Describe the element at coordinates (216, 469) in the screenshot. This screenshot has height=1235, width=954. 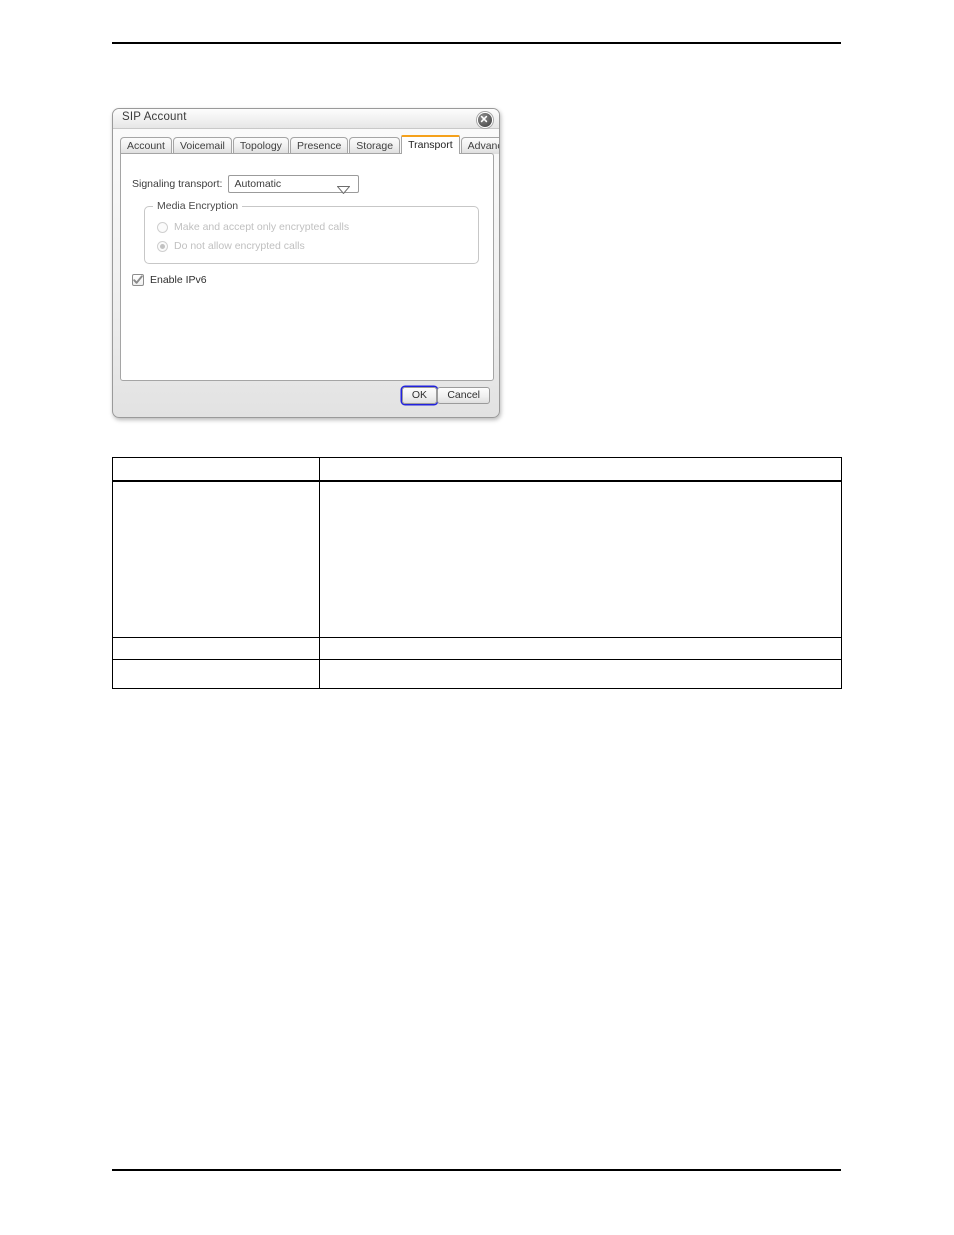
I see `table-header-cell-setting` at that location.